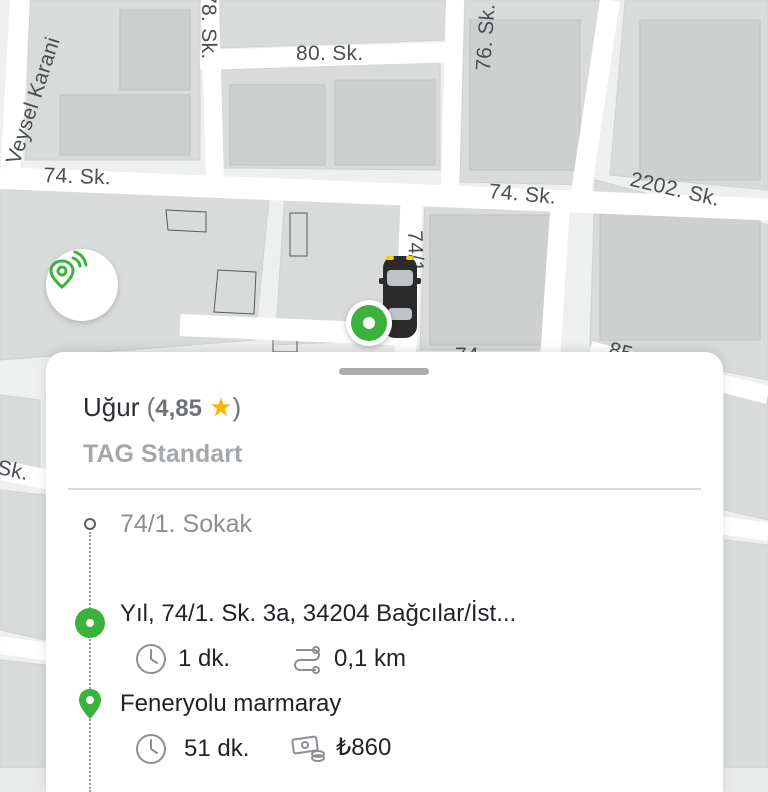 The height and width of the screenshot is (792, 768). Describe the element at coordinates (217, 748) in the screenshot. I see `trip-duration-value: 51 dk.` at that location.